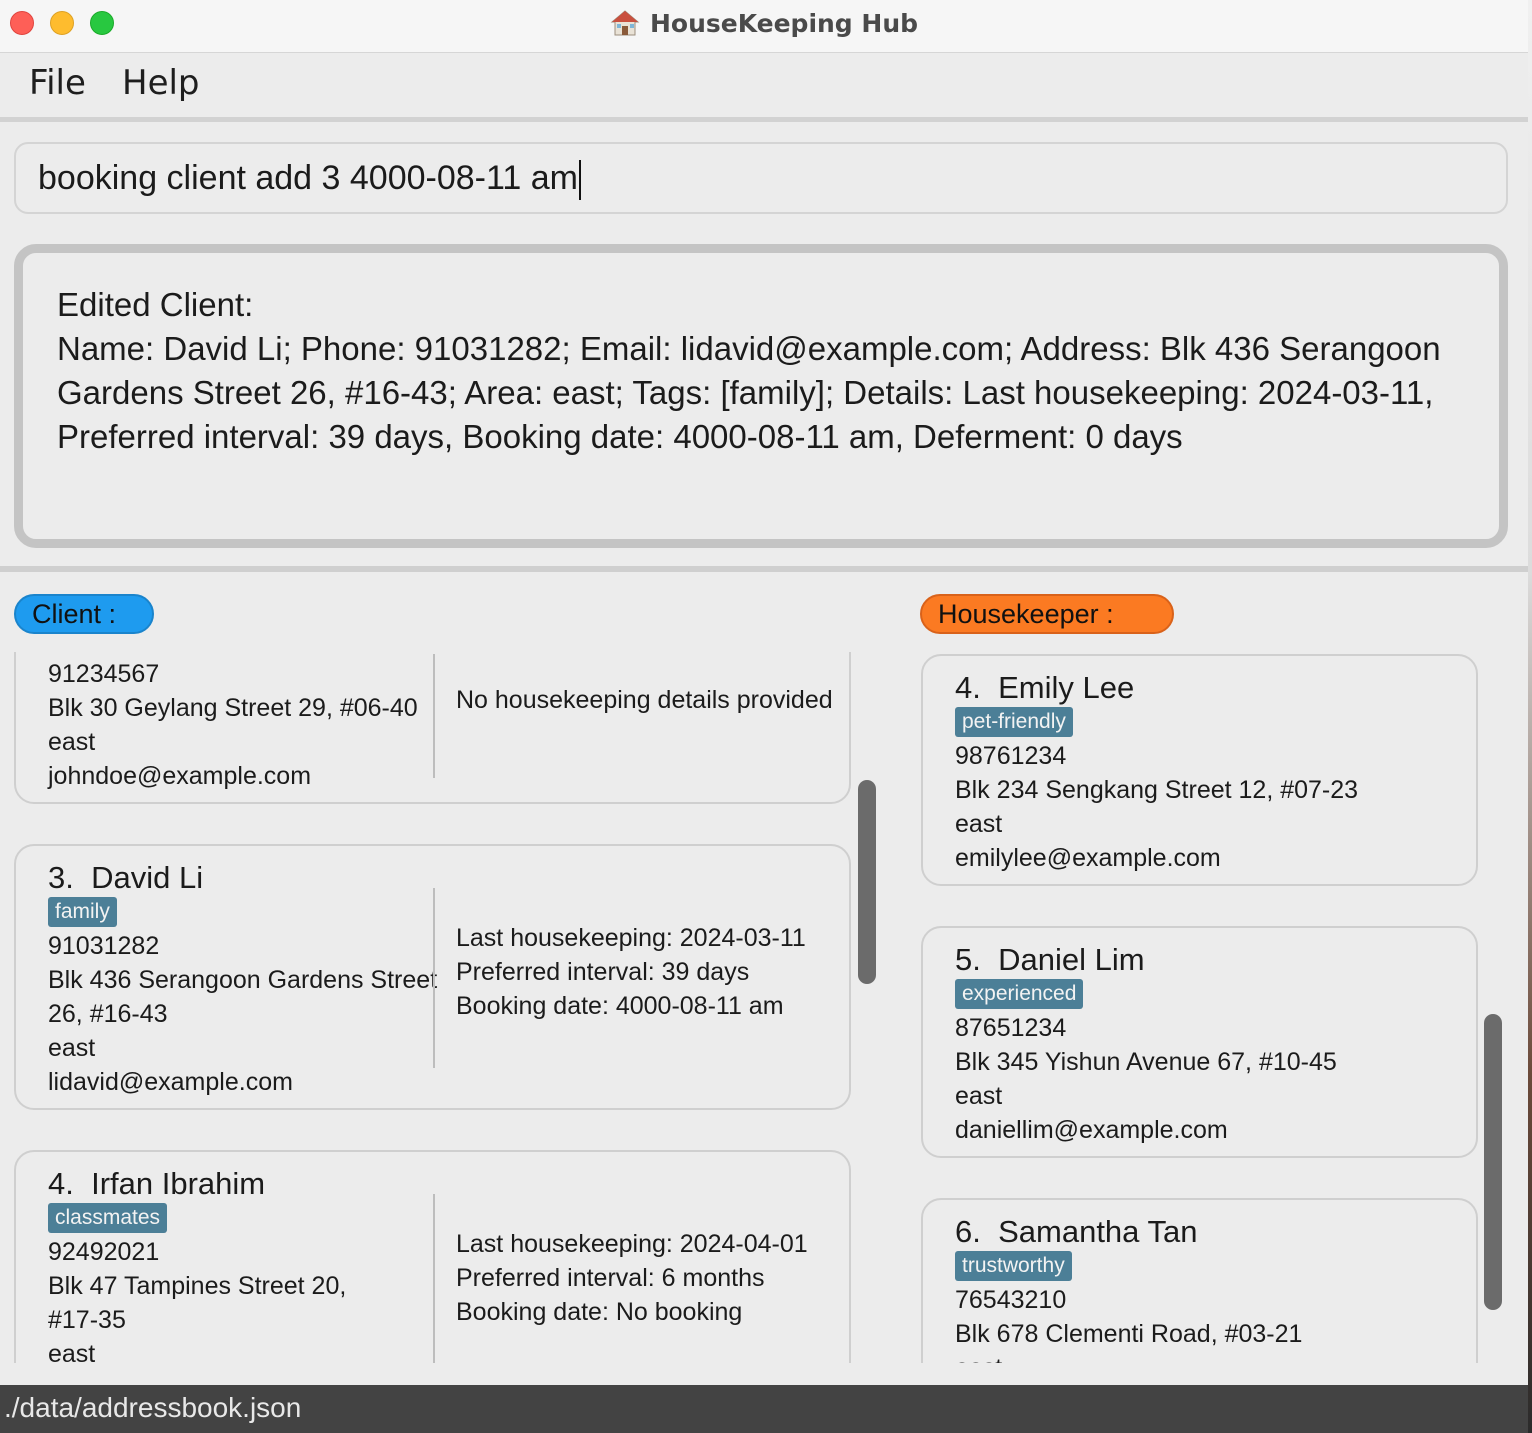 The height and width of the screenshot is (1433, 1532). What do you see at coordinates (867, 882) in the screenshot?
I see `client-list-scrollbar` at bounding box center [867, 882].